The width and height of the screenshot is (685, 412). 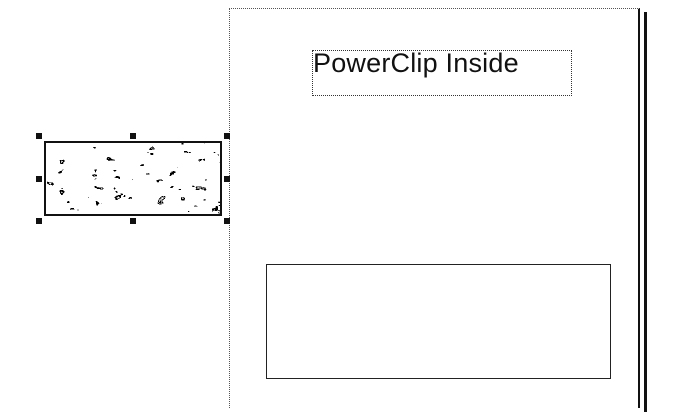 I want to click on selection-handle-top-right, so click(x=227, y=136).